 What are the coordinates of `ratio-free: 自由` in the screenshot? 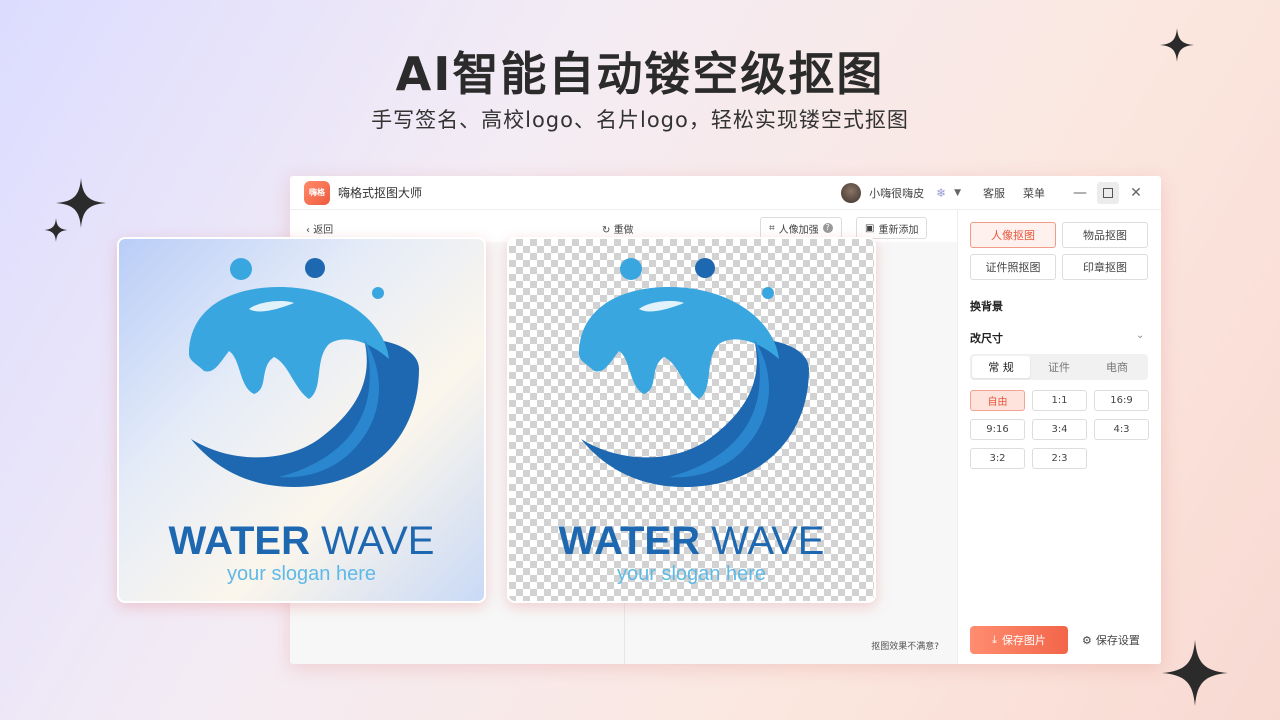 It's located at (997, 400).